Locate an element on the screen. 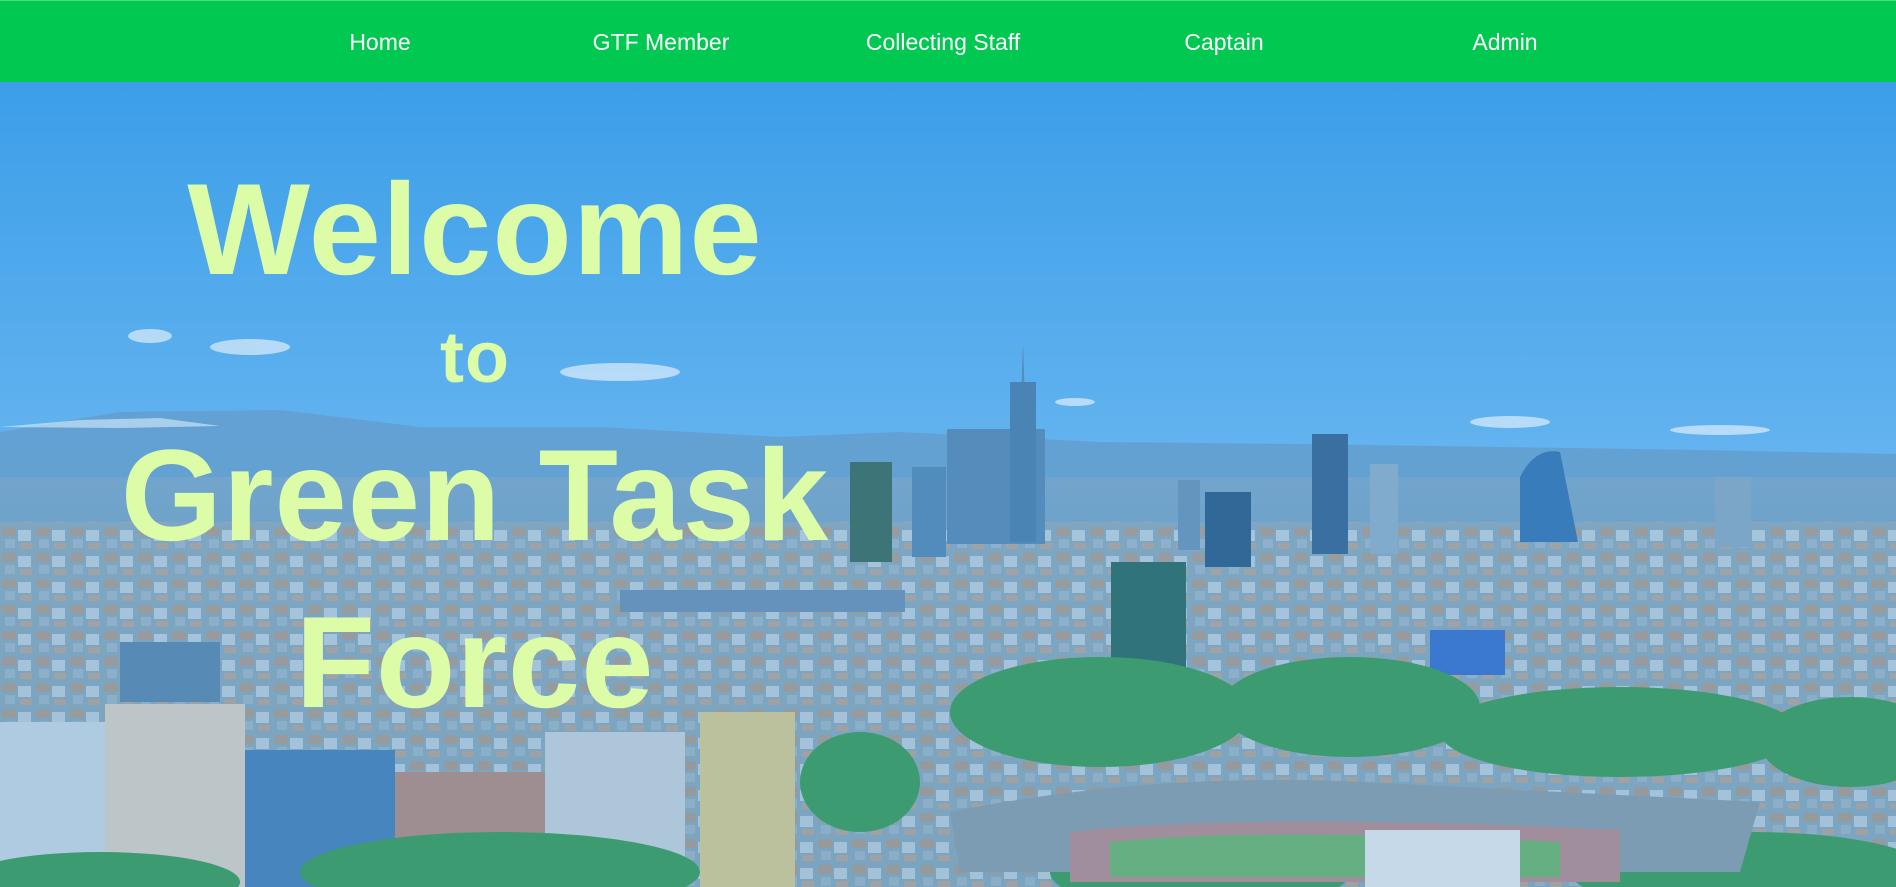 The width and height of the screenshot is (1896, 887). nav-admin-link: Admin is located at coordinates (1504, 42).